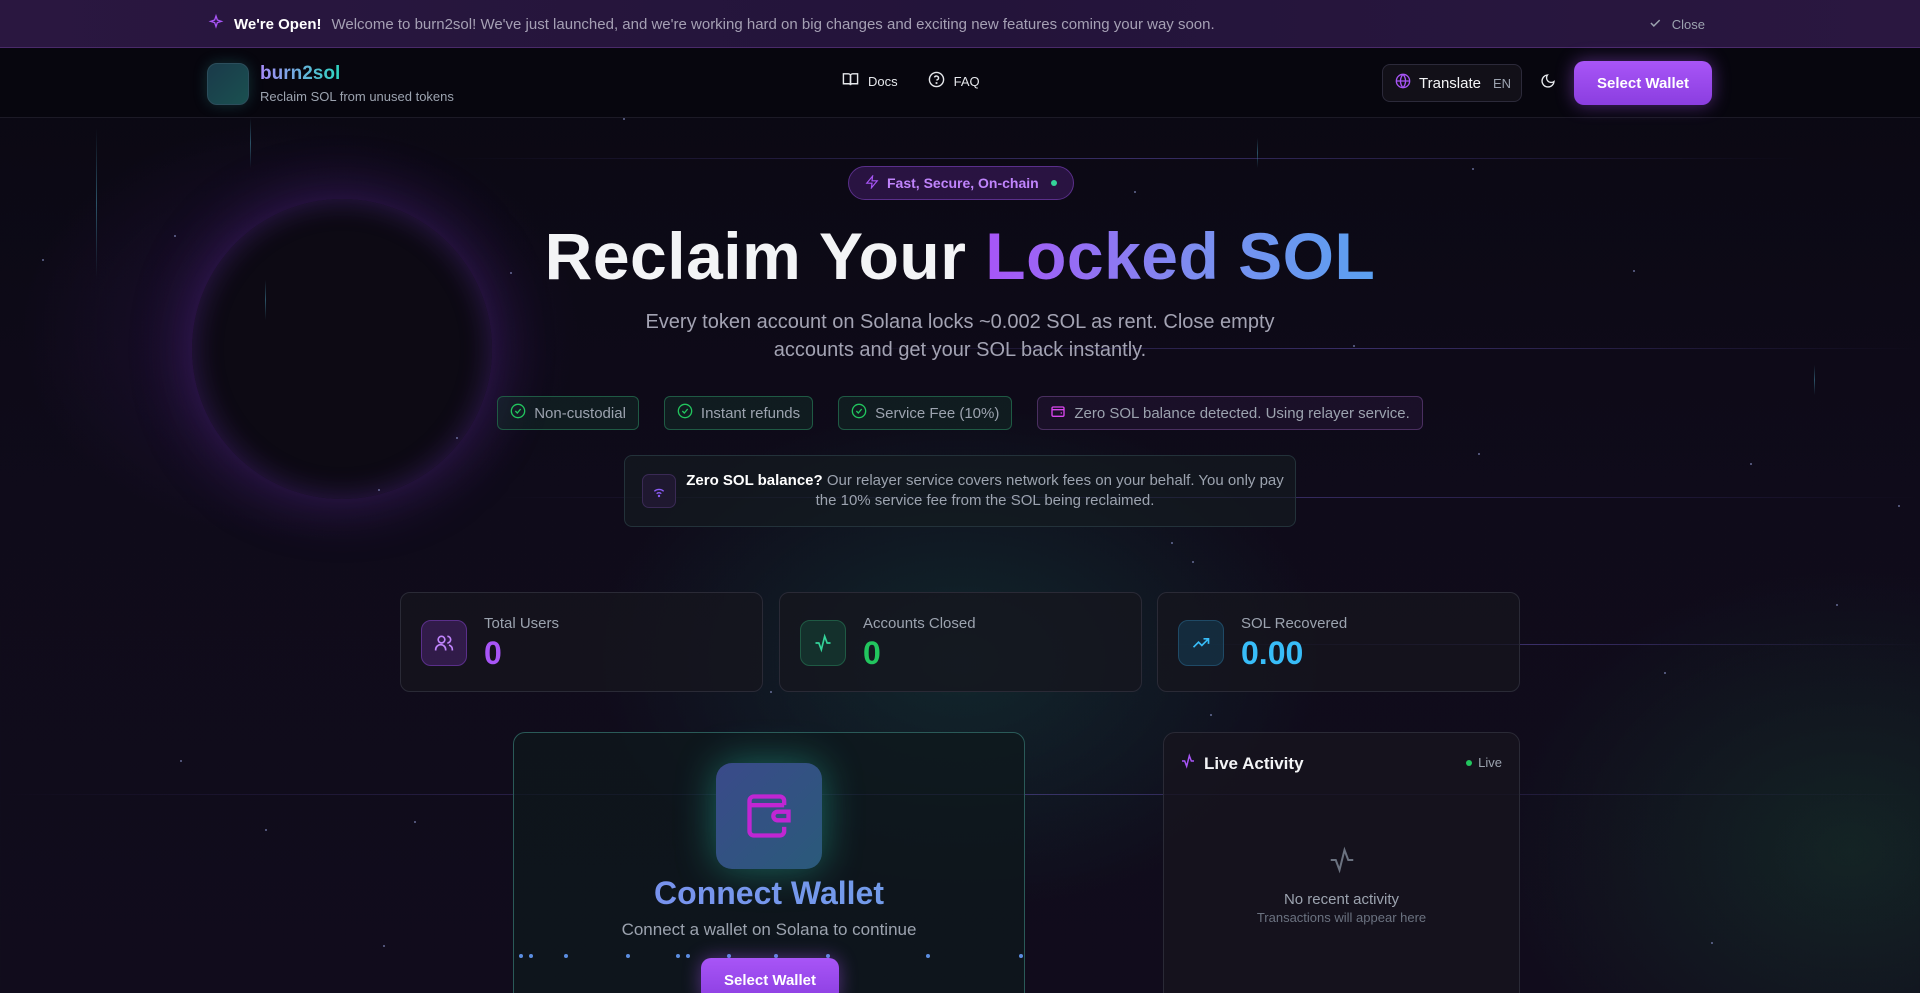  I want to click on nav-faq: FAQ, so click(954, 81).